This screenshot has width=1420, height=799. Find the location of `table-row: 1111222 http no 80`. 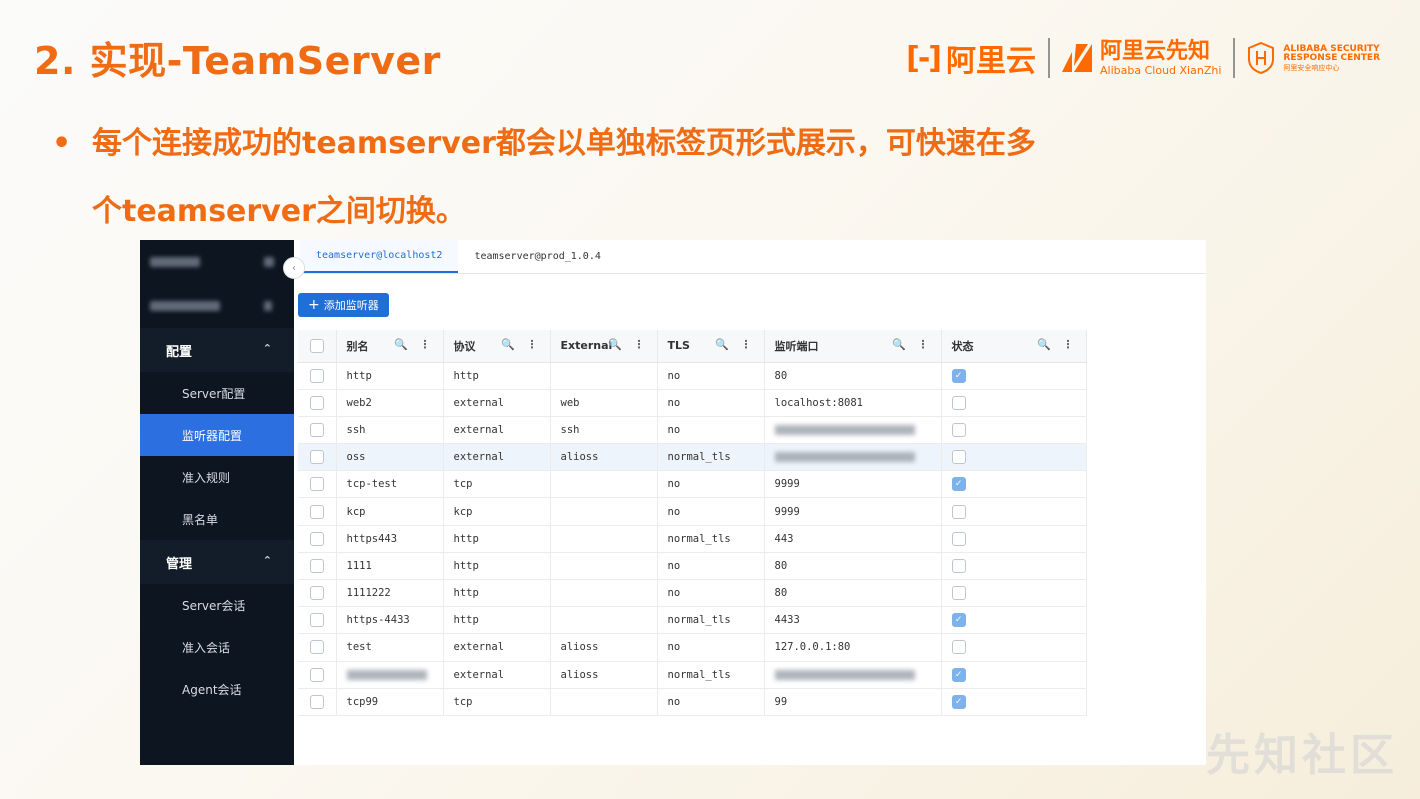

table-row: 1111222 http no 80 is located at coordinates (692, 593).